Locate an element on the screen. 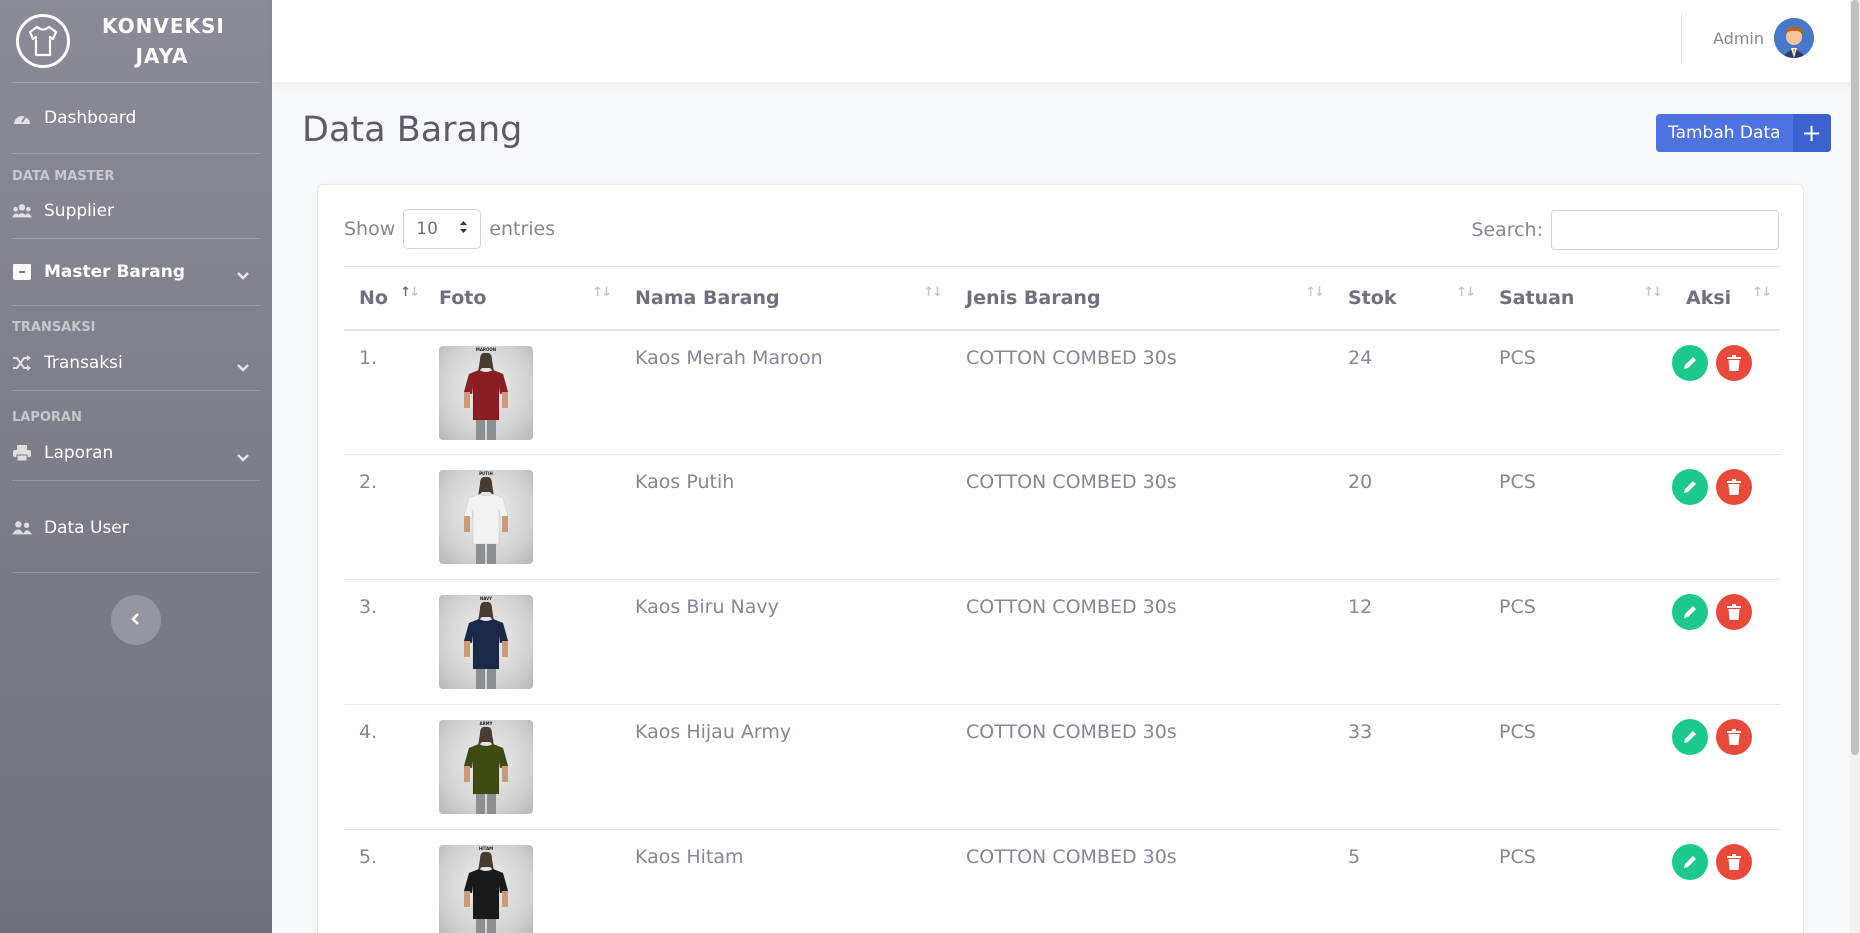 Image resolution: width=1860 pixels, height=933 pixels. brand: KONVEKSI JAYA is located at coordinates (136, 41).